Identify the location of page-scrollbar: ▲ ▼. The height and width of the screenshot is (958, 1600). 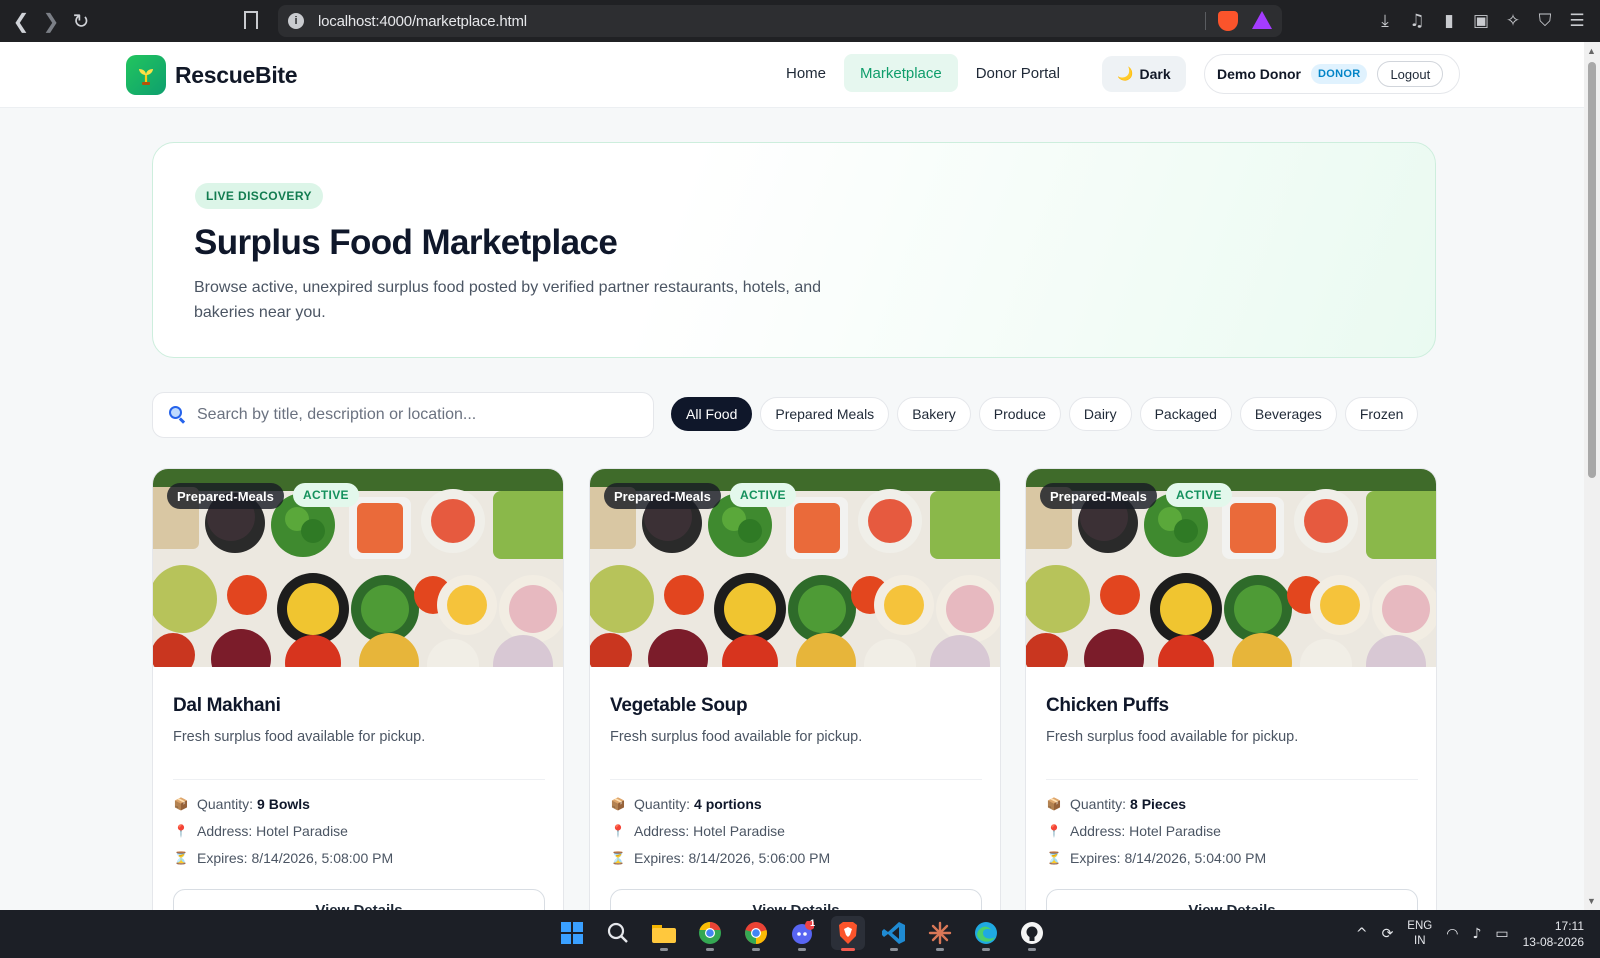
(1592, 476).